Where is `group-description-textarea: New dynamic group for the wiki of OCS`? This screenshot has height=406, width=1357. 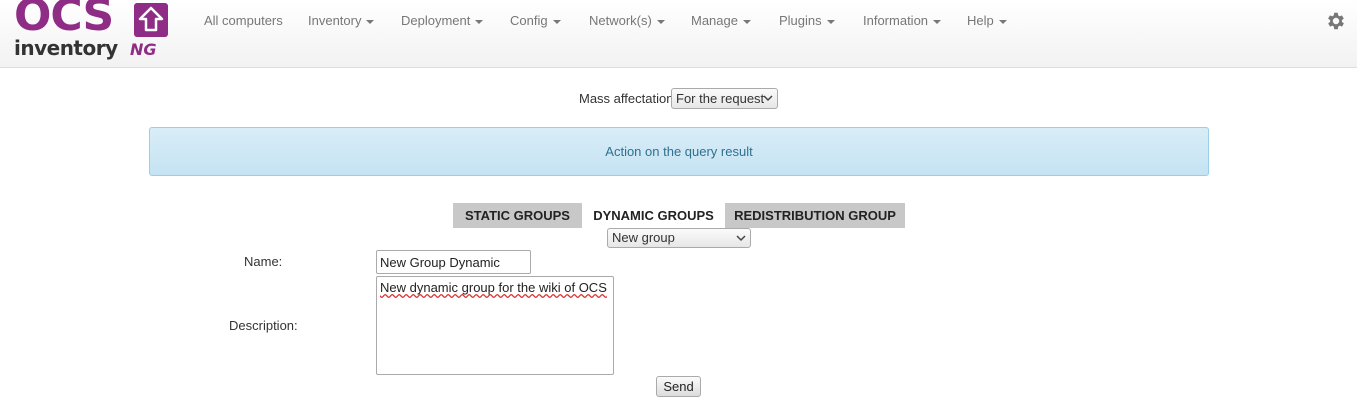
group-description-textarea: New dynamic group for the wiki of OCS is located at coordinates (495, 325).